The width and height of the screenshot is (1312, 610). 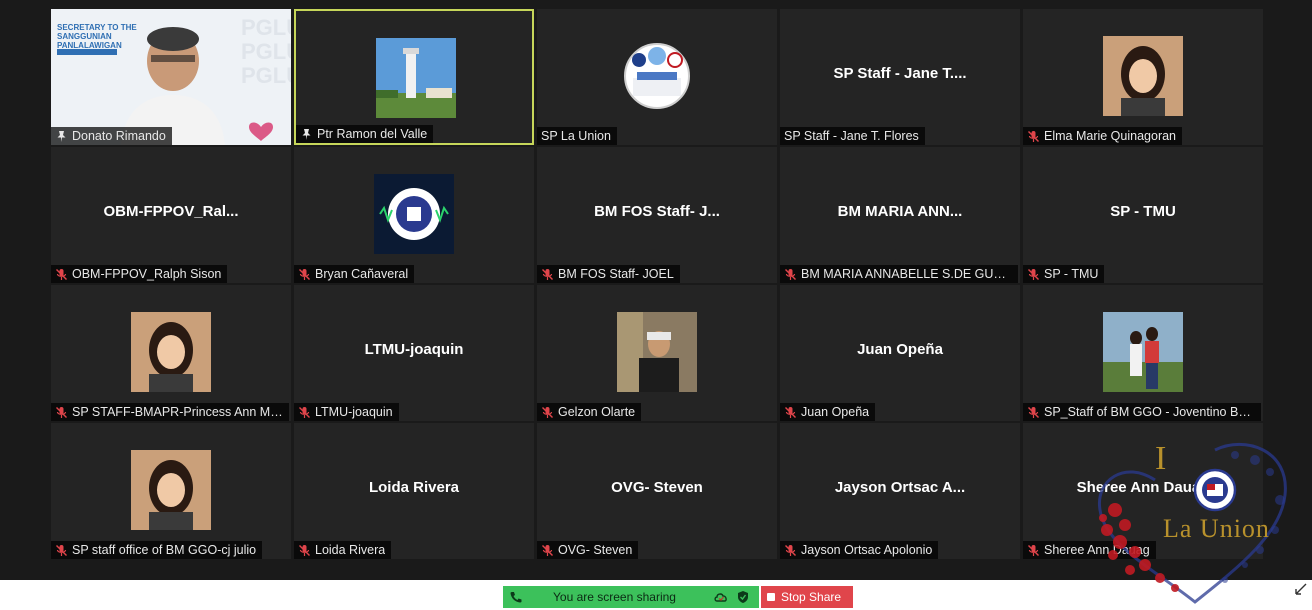 I want to click on man-photo, so click(x=657, y=352).